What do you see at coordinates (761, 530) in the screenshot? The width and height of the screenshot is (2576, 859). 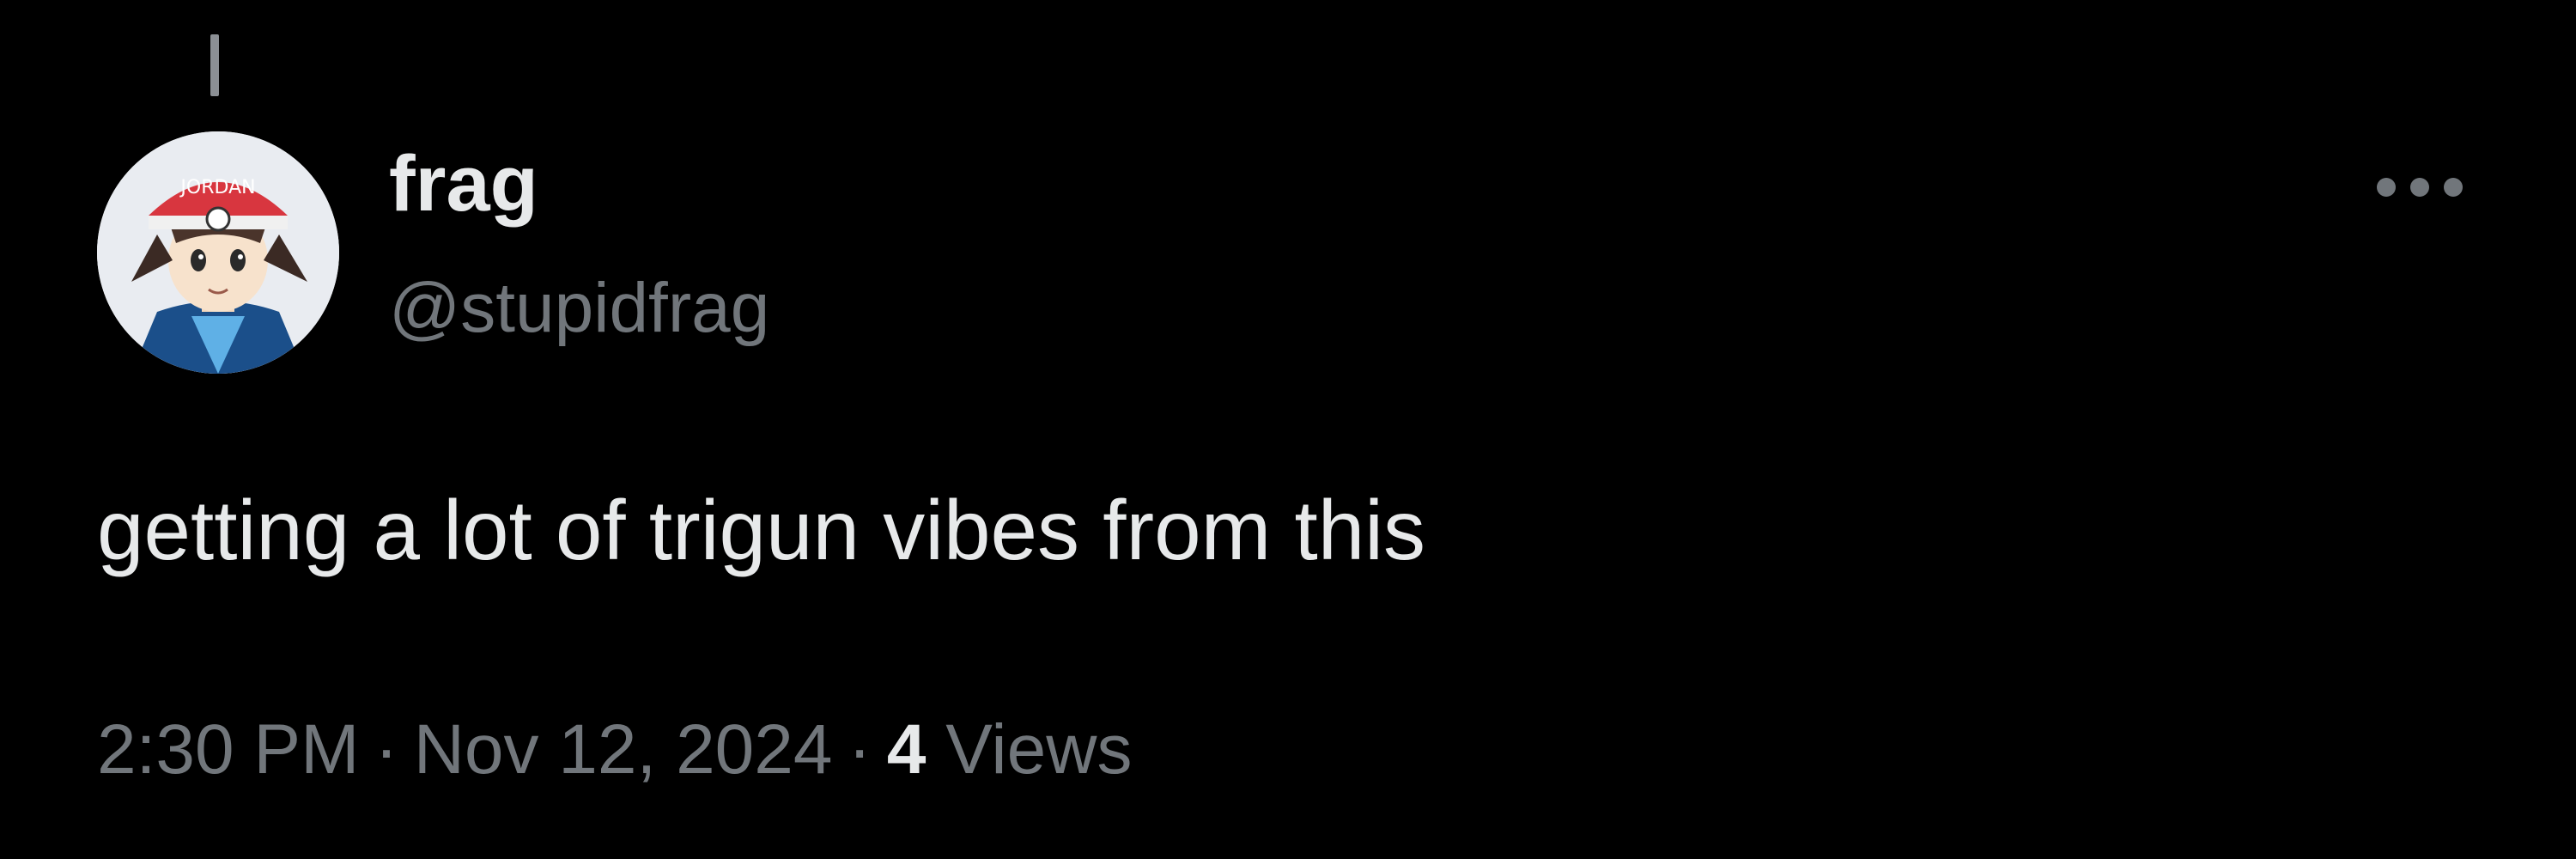 I see `tweet-text: getting a lot of trigun vibes from this` at bounding box center [761, 530].